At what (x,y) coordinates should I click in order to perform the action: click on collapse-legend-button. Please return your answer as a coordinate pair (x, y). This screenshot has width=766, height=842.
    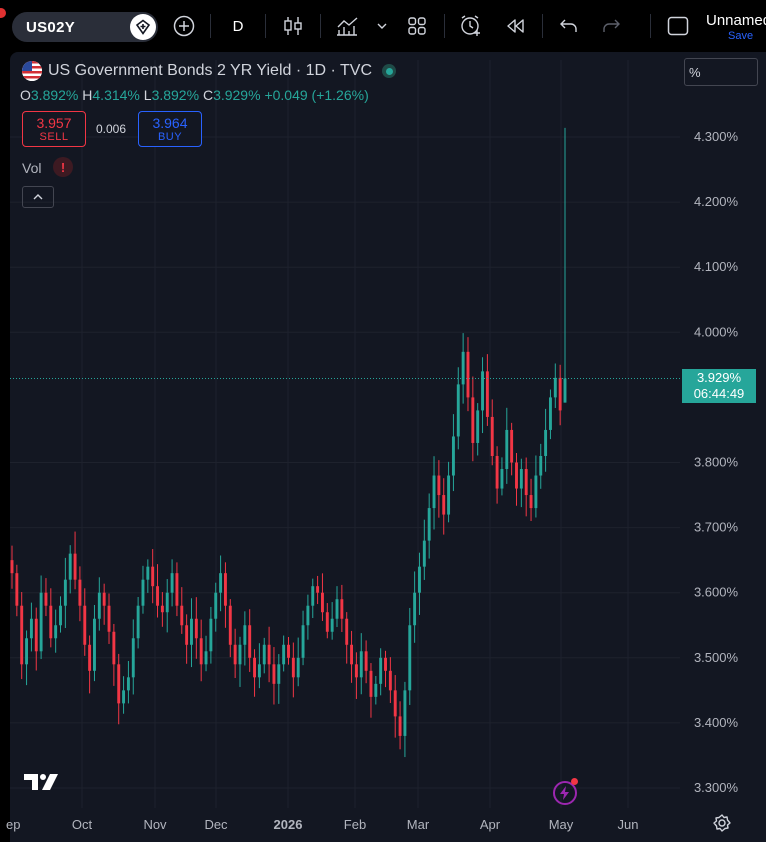
    Looking at the image, I should click on (38, 197).